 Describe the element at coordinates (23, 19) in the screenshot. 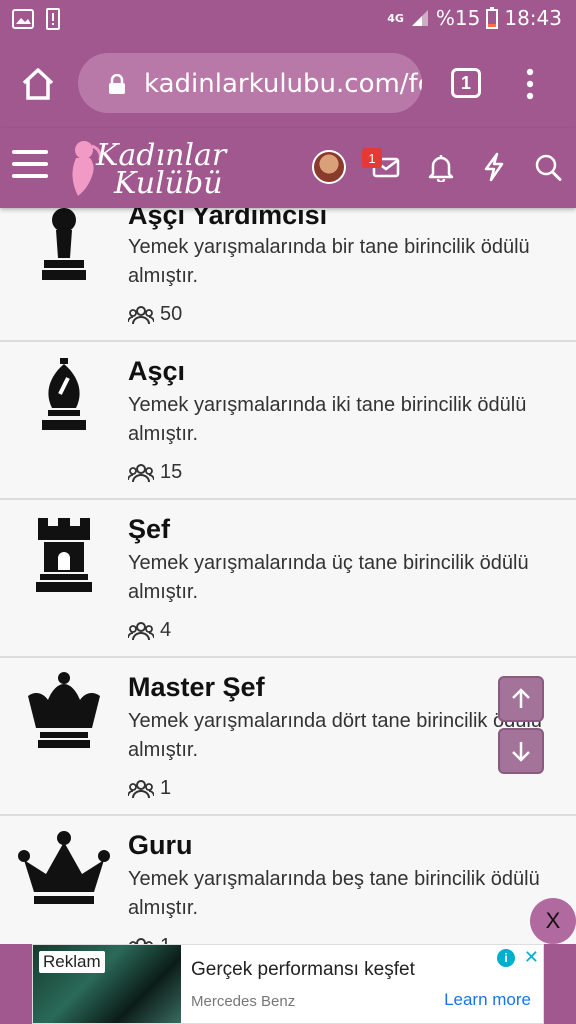

I see `gallery-icon` at that location.